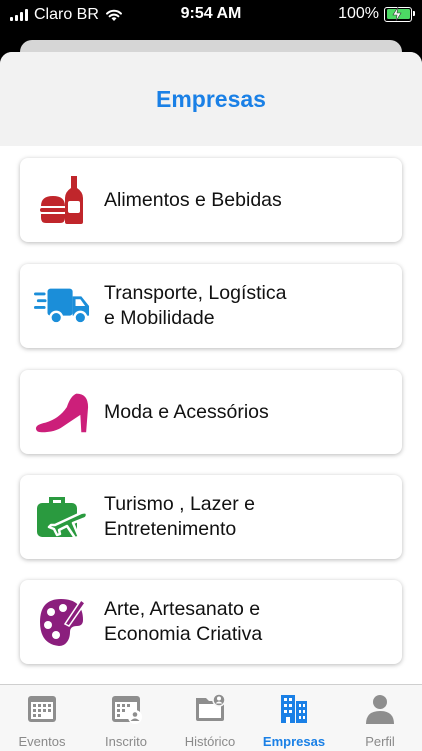 The width and height of the screenshot is (422, 751). What do you see at coordinates (210, 741) in the screenshot?
I see `tab-label: Histórico` at bounding box center [210, 741].